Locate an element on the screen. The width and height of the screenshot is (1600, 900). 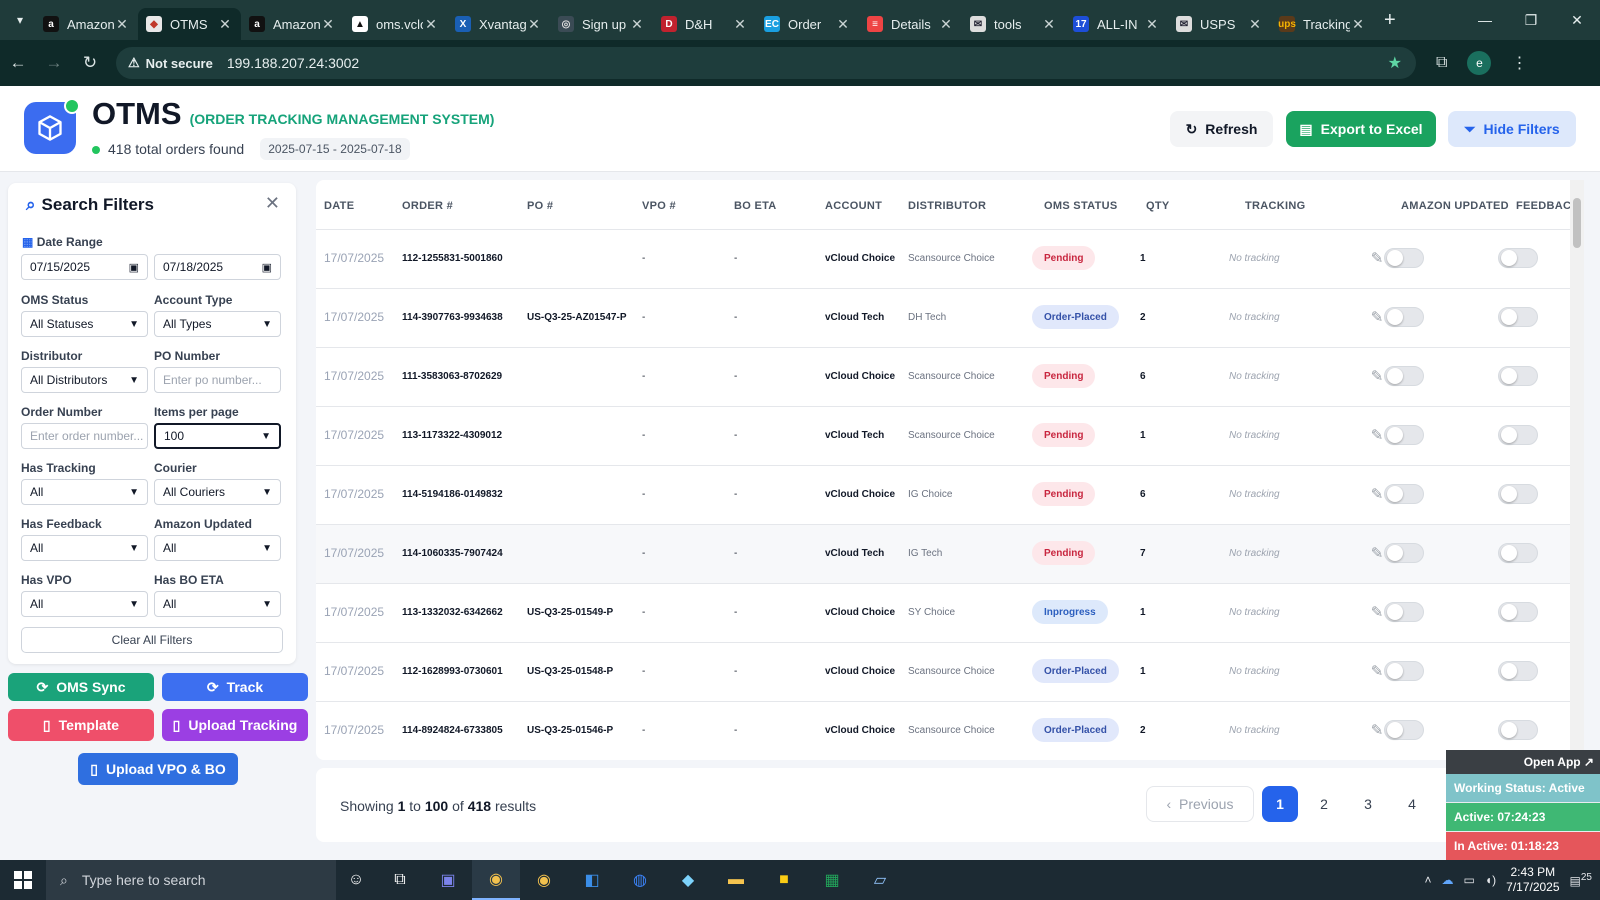
notes-app-icon: ▱ is located at coordinates (880, 880).